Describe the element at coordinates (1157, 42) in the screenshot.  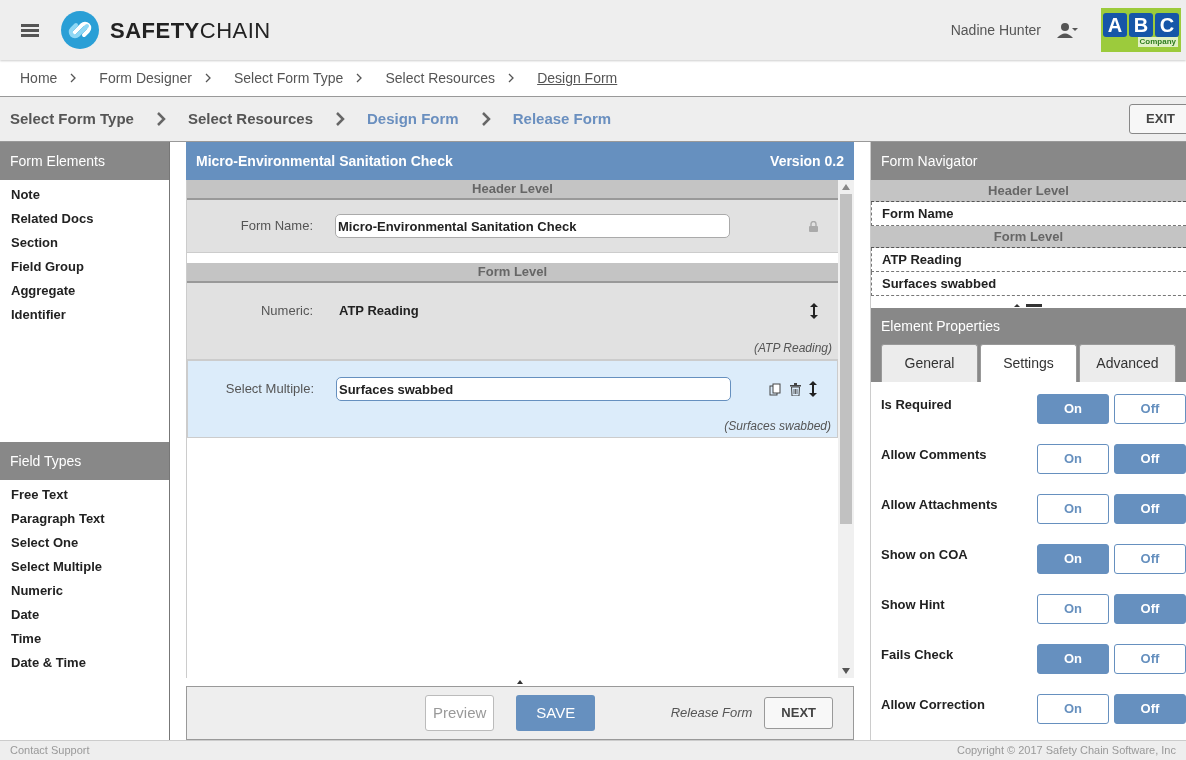
I see `logo-caption: Company` at that location.